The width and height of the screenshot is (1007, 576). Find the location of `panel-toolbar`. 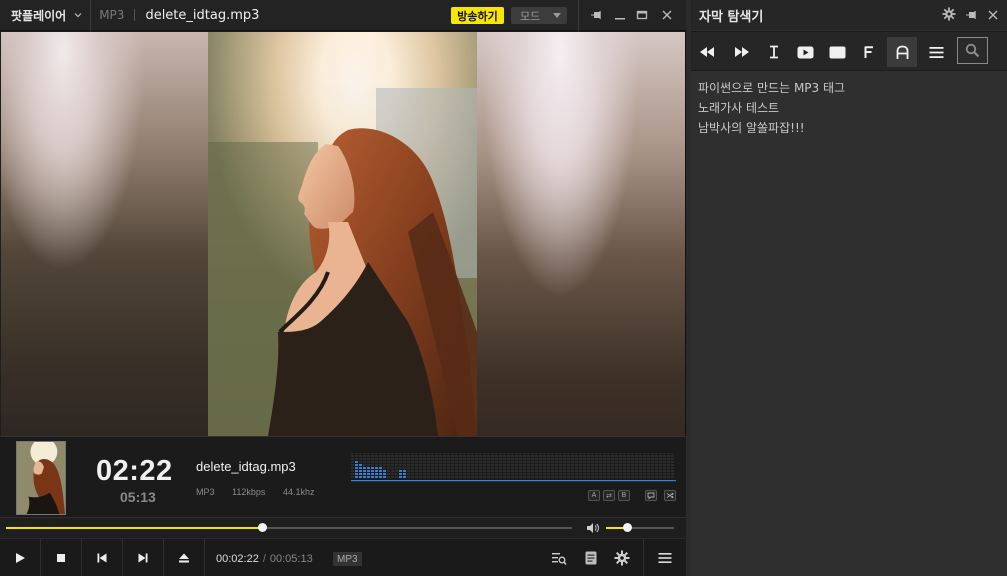

panel-toolbar is located at coordinates (849, 51).